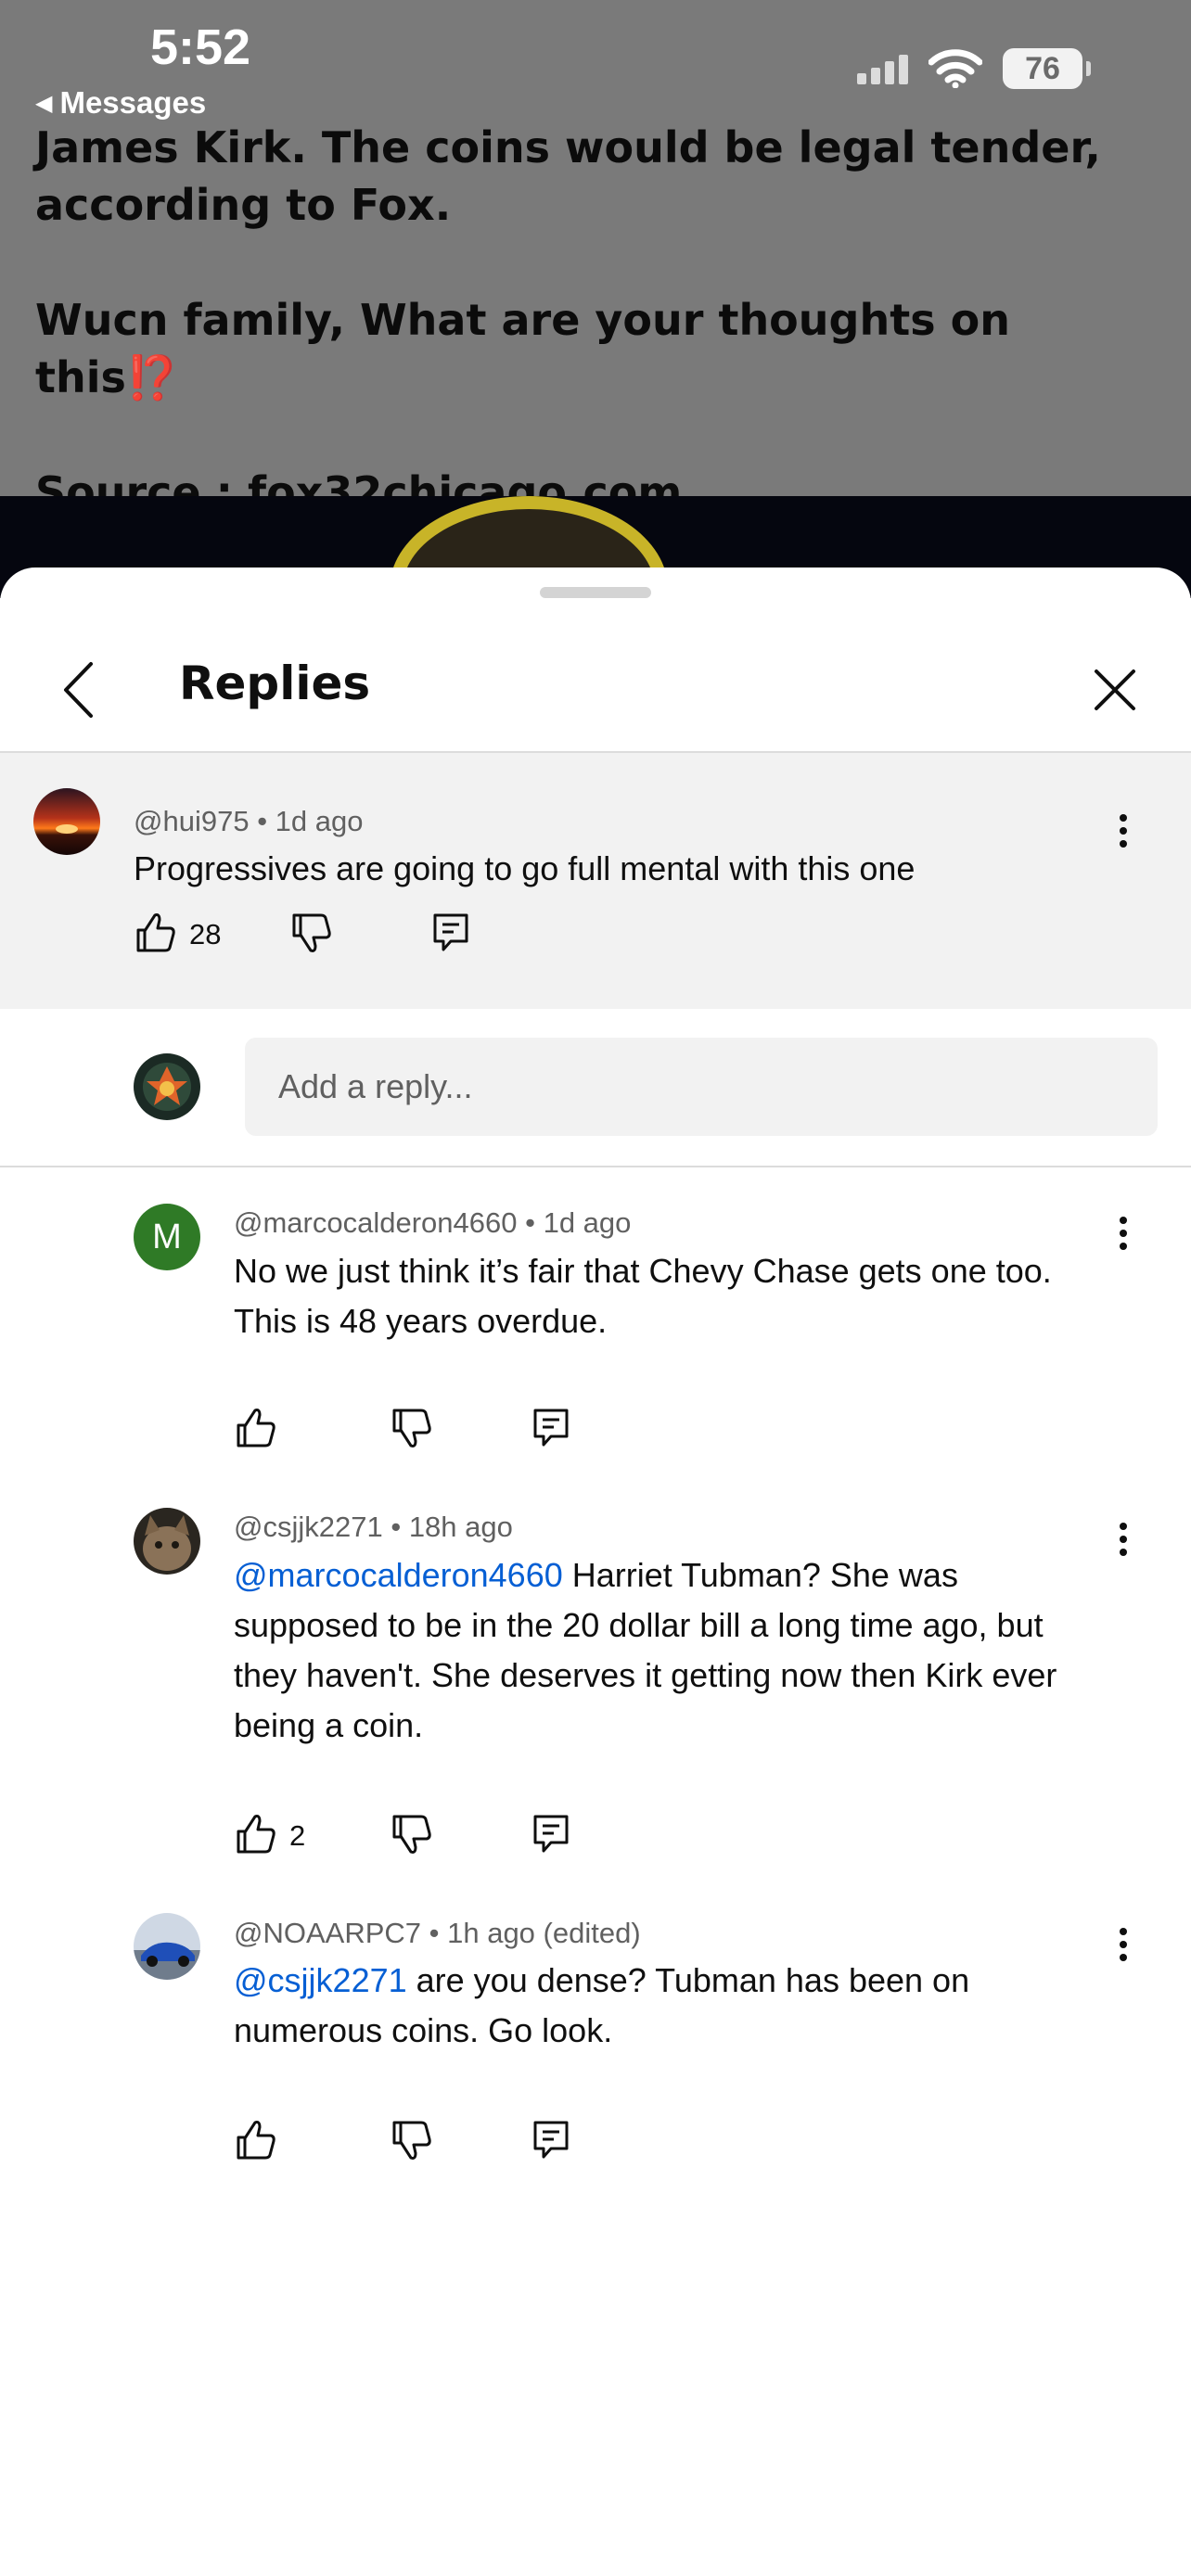  I want to click on chevron-left-icon, so click(79, 690).